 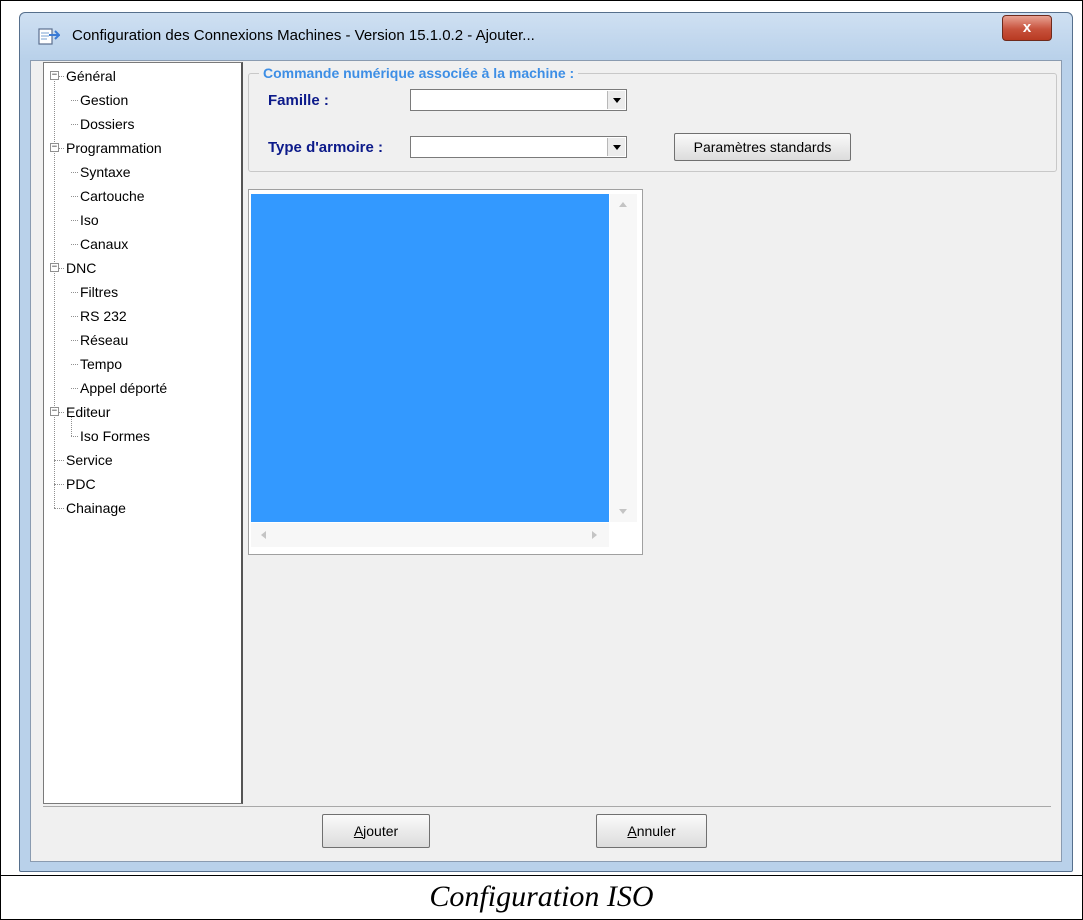 I want to click on famille-combobox, so click(x=518, y=100).